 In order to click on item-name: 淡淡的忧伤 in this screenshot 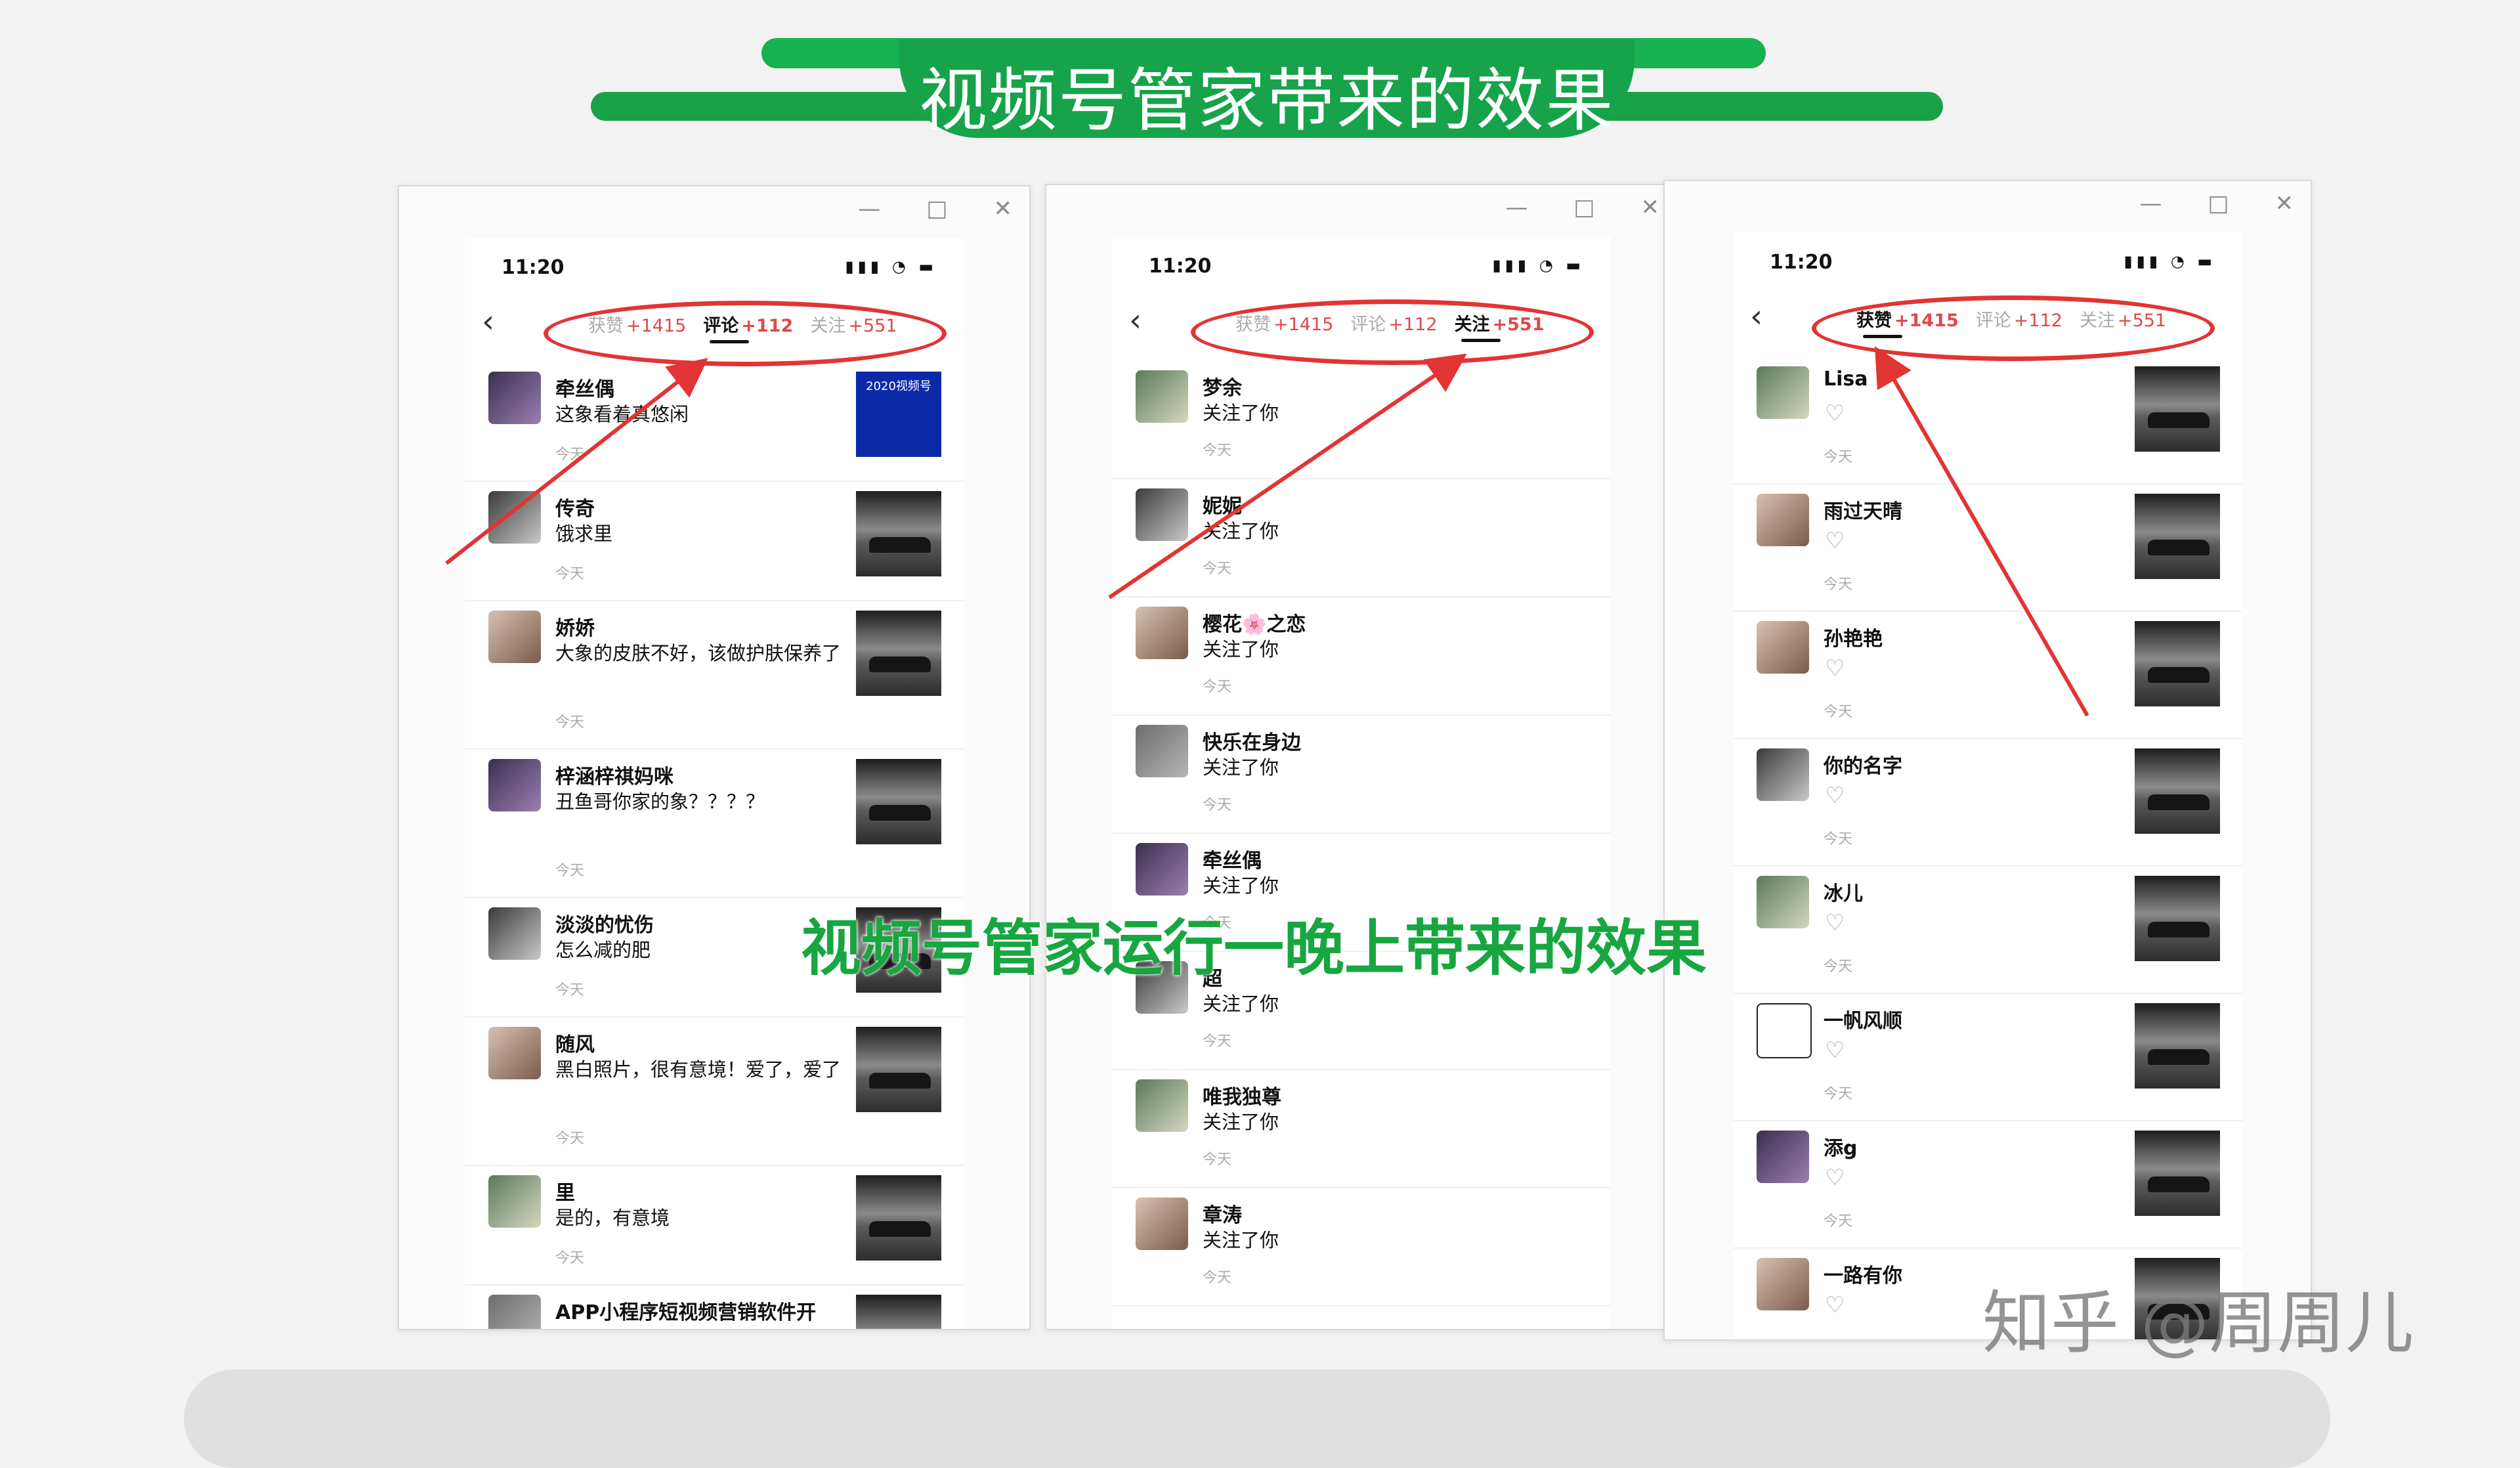, I will do `click(604, 925)`.